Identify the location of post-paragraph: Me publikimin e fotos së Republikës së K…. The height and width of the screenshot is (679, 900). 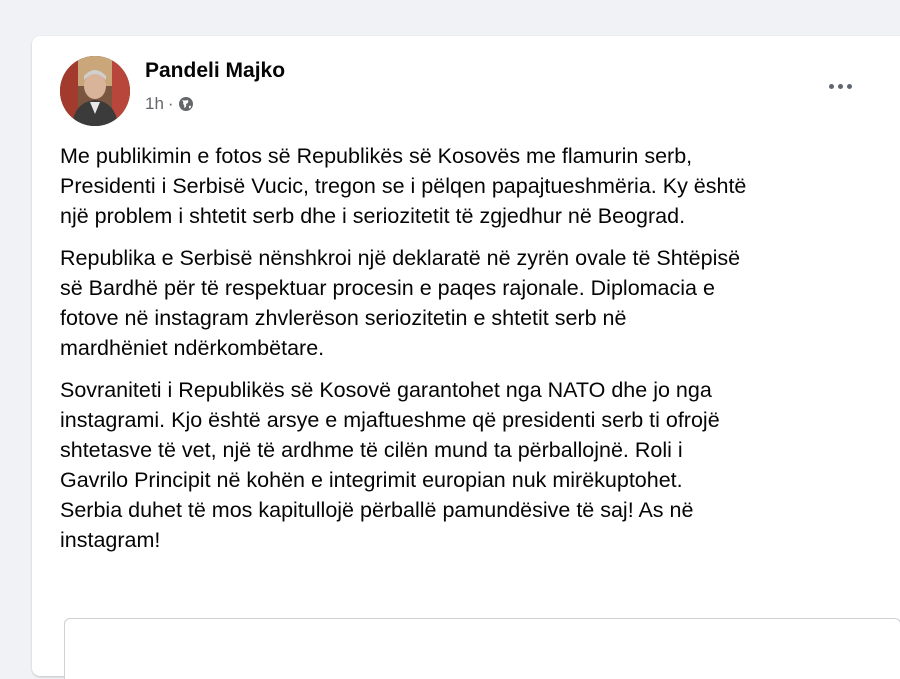
(403, 186).